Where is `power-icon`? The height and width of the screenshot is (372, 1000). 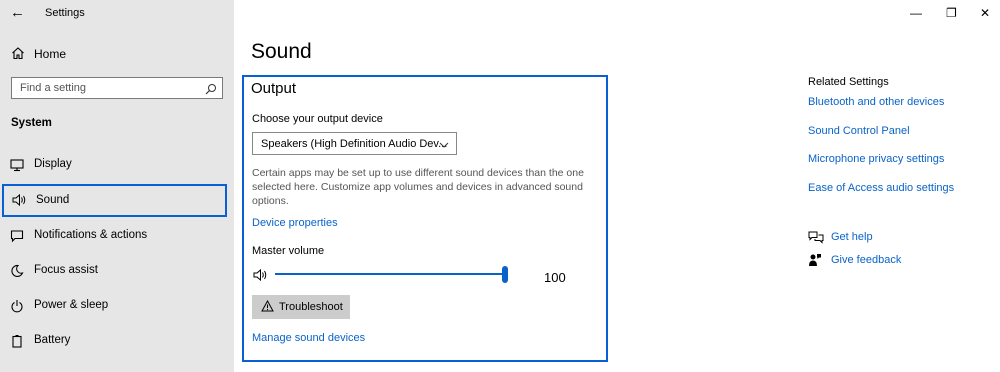 power-icon is located at coordinates (17, 308).